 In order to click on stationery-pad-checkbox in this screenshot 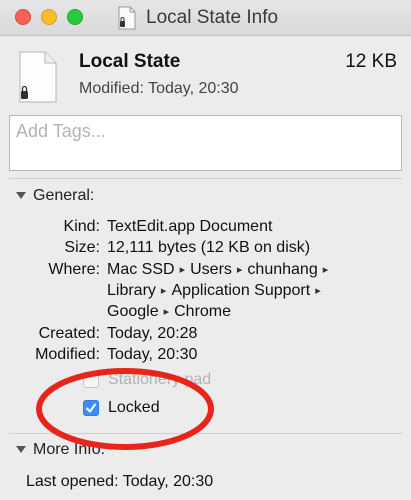, I will do `click(91, 380)`.